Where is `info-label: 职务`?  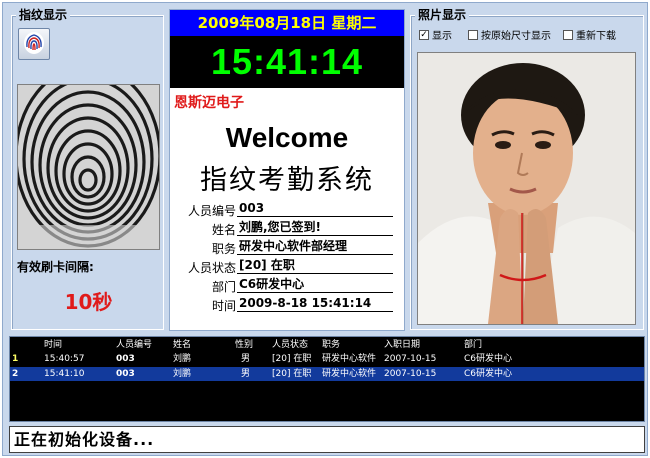 info-label: 职务 is located at coordinates (223, 249).